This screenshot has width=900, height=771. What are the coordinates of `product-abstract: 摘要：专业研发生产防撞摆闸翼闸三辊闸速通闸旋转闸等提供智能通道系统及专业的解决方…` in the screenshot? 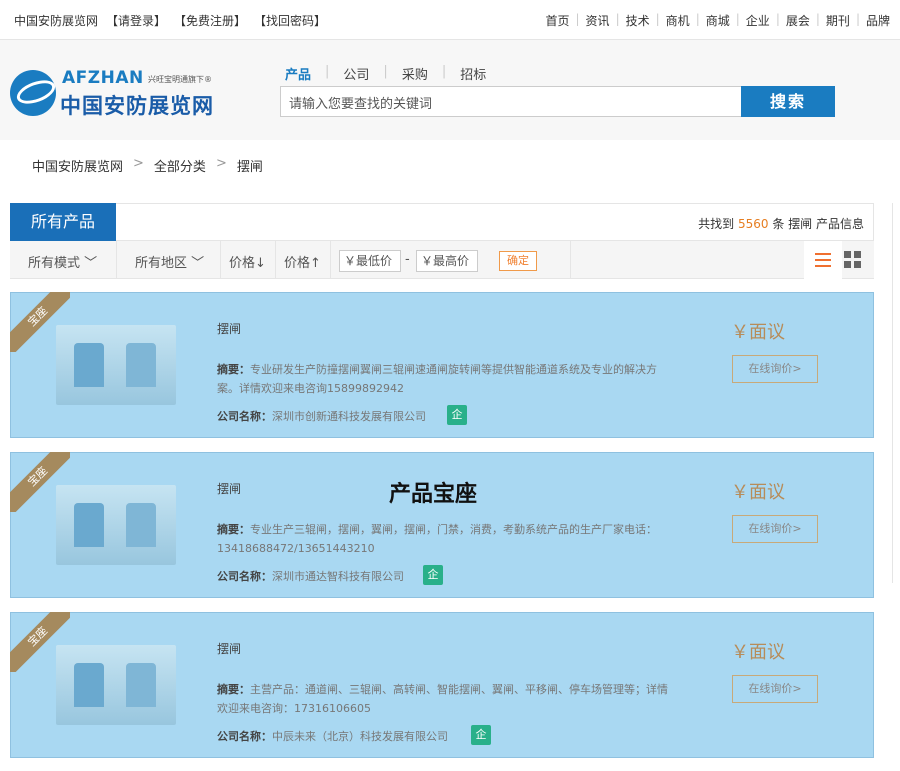 It's located at (437, 379).